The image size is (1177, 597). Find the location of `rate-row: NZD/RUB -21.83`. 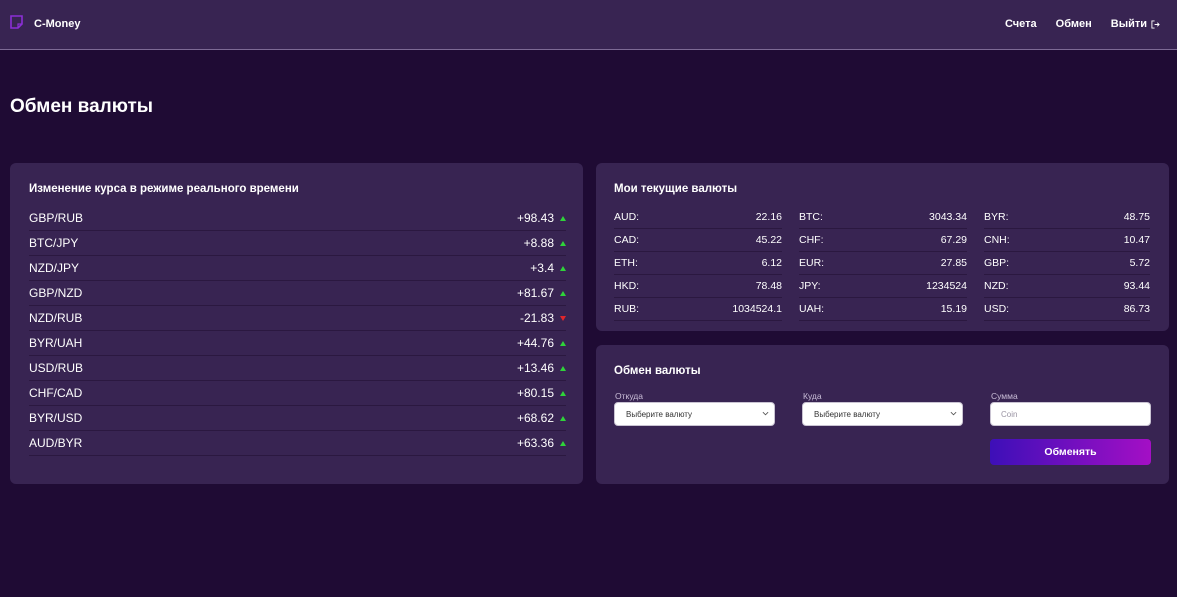

rate-row: NZD/RUB -21.83 is located at coordinates (297, 318).